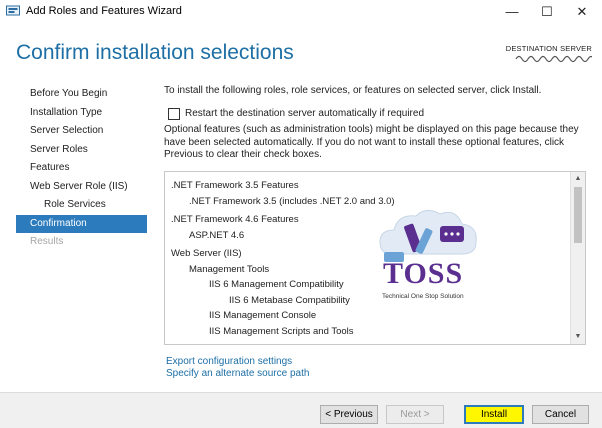 Image resolution: width=602 pixels, height=428 pixels. What do you see at coordinates (81, 187) in the screenshot?
I see `nav-web-server-role: Web Server Role (IIS)` at bounding box center [81, 187].